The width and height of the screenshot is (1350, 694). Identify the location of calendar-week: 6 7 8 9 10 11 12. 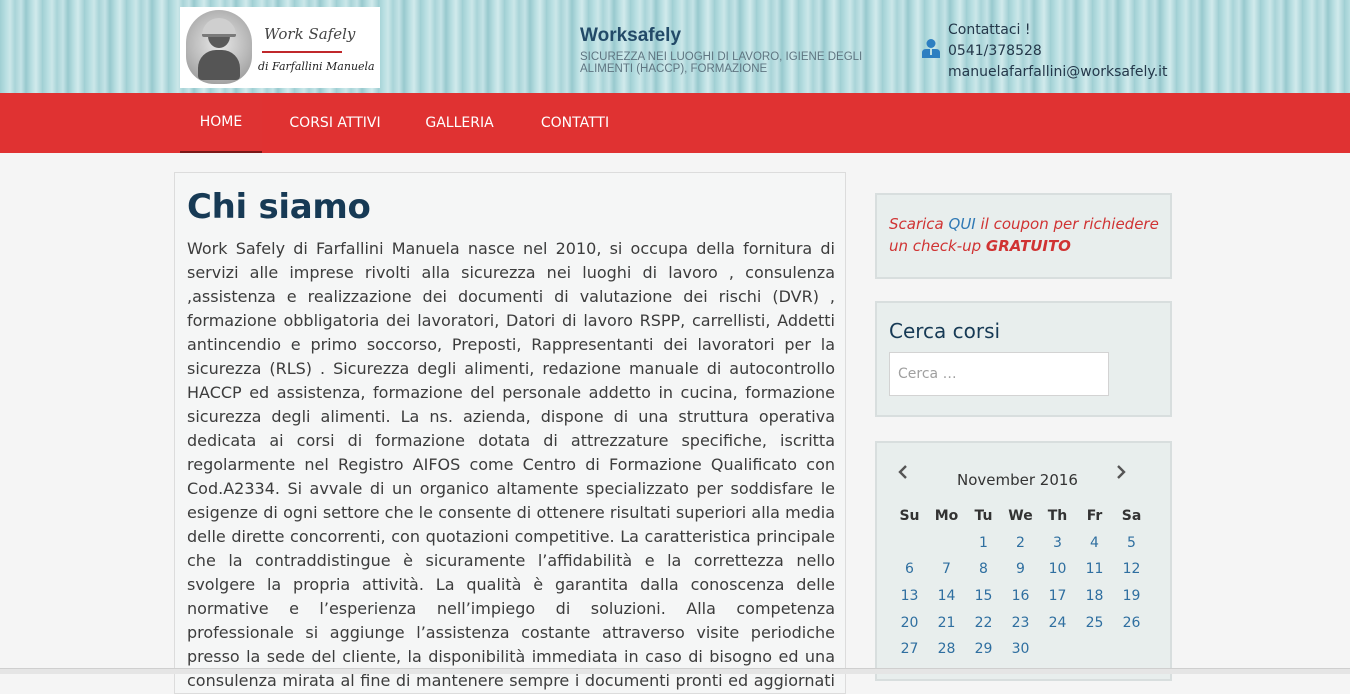
(1020, 569).